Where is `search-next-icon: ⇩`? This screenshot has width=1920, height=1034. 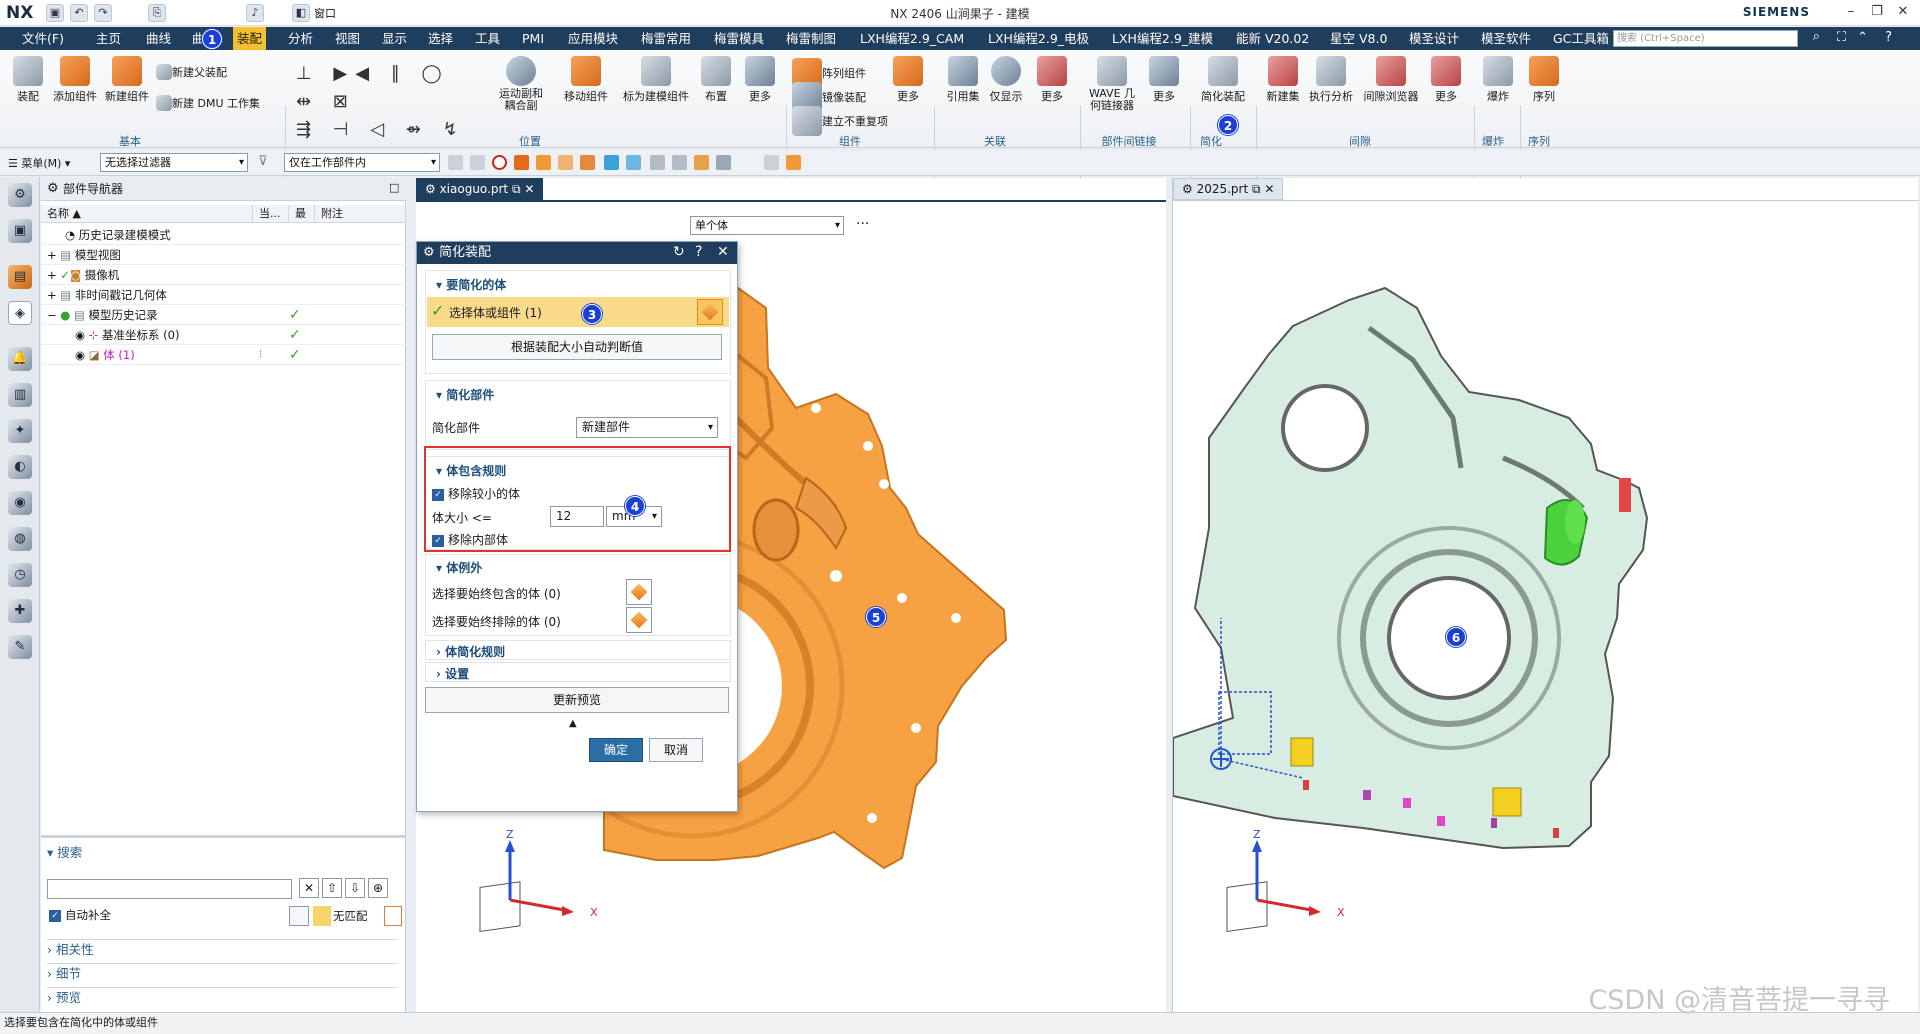 search-next-icon: ⇩ is located at coordinates (355, 888).